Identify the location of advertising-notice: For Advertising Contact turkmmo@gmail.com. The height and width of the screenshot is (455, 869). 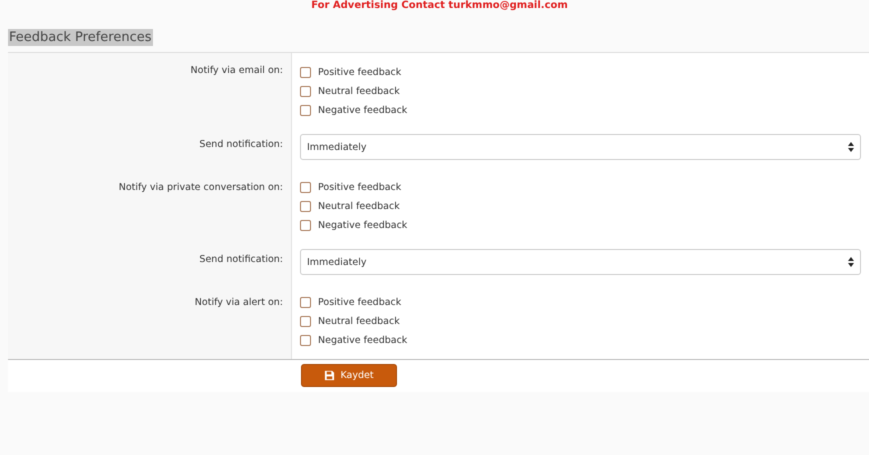
(439, 6).